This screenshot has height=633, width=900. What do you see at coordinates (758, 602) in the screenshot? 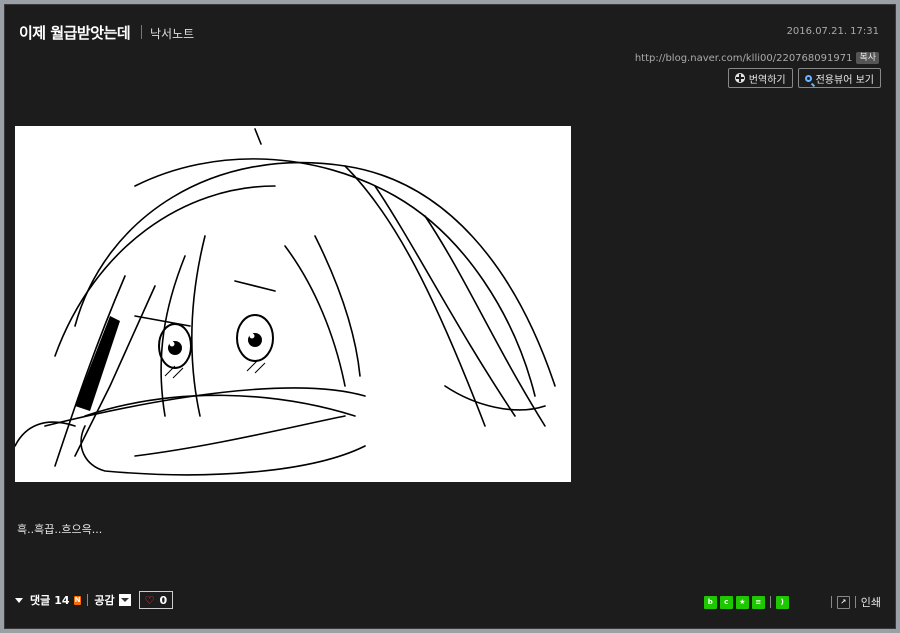
I see `memo-list-icon: ≡` at bounding box center [758, 602].